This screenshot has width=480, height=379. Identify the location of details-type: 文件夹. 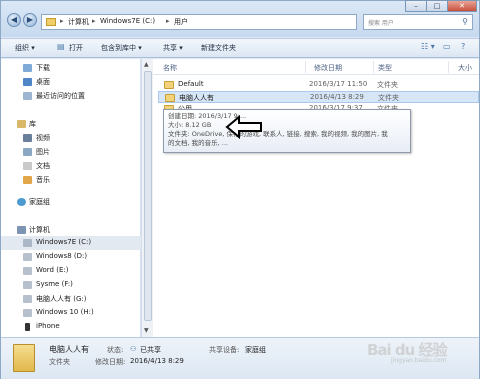
(59, 362).